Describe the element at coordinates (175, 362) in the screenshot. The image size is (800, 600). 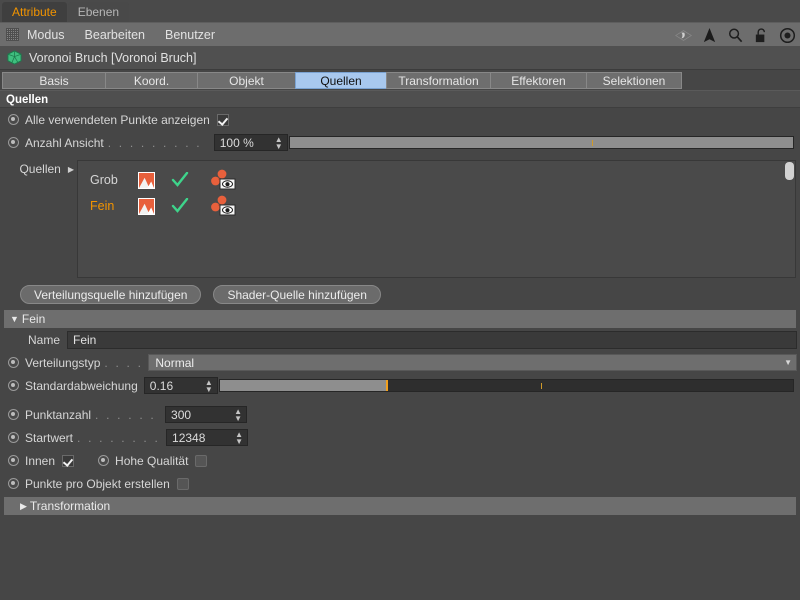
I see `value-distribution-type: Normal` at that location.